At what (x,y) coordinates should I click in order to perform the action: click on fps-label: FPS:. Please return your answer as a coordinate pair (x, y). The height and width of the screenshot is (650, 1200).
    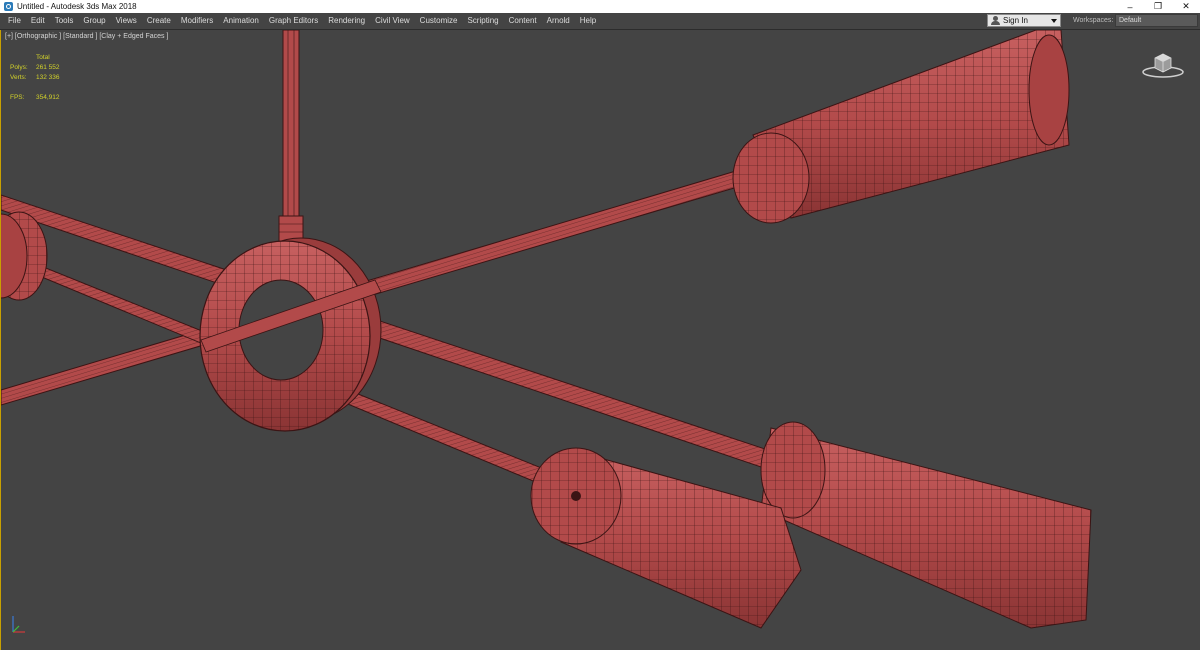
    Looking at the image, I should click on (17, 97).